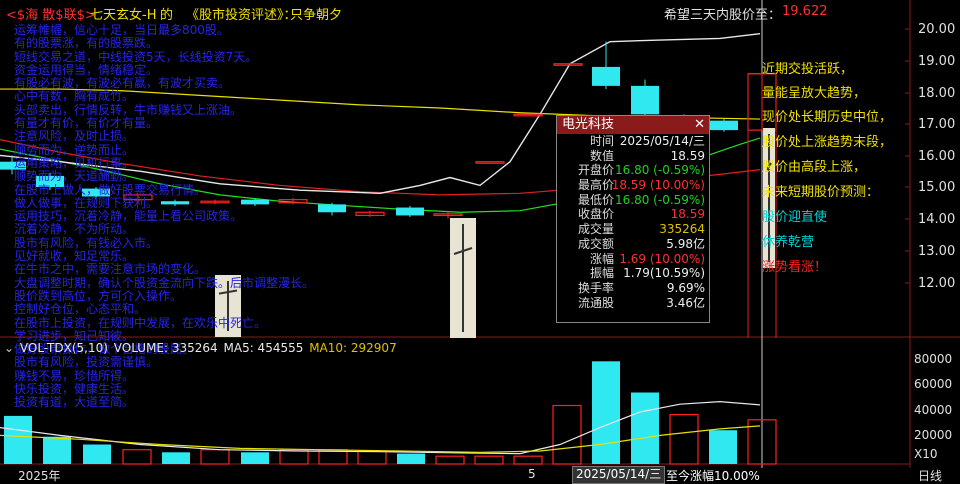 The image size is (960, 484). I want to click on commentary-line: 沉着冷静，不为所动。, so click(74, 229).